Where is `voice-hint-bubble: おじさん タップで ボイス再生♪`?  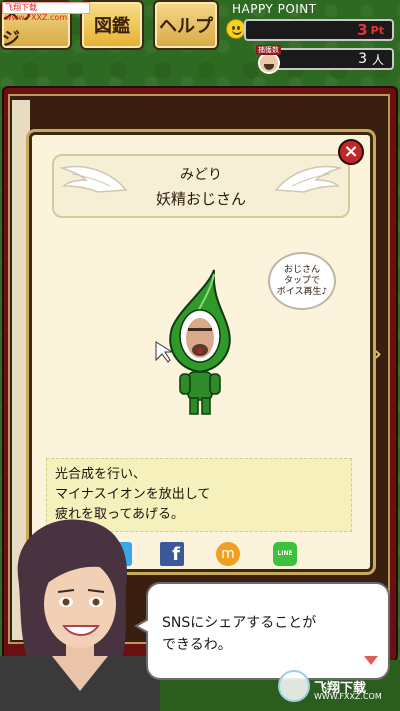
voice-hint-bubble: おじさん タップで ボイス再生♪ is located at coordinates (302, 281).